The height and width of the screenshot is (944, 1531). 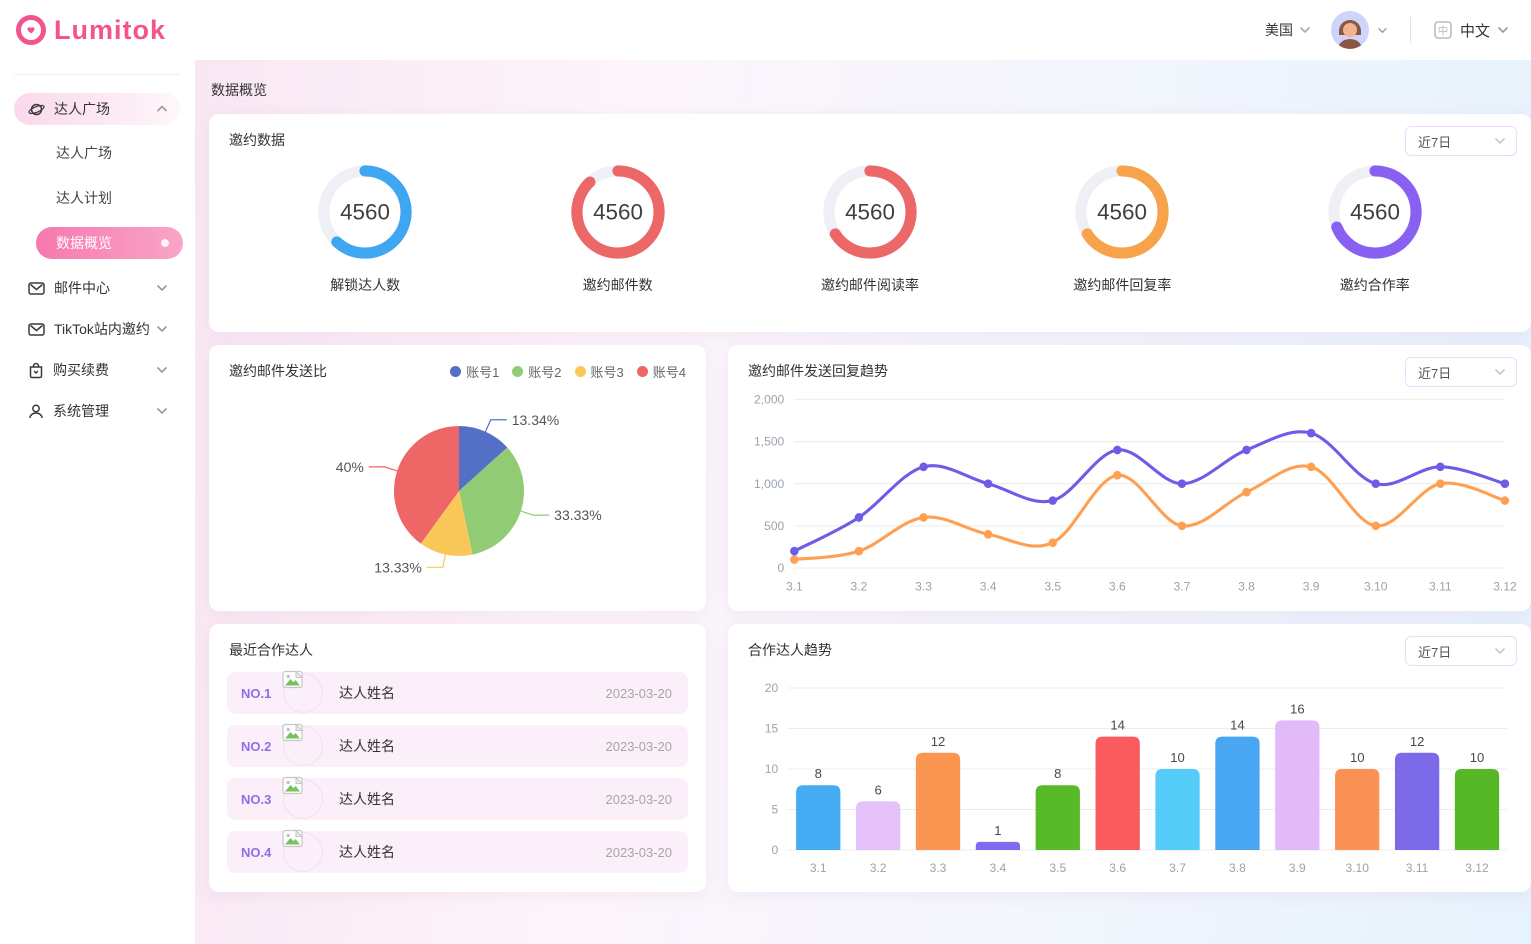 What do you see at coordinates (545, 372) in the screenshot?
I see `legend-label: 账号2` at bounding box center [545, 372].